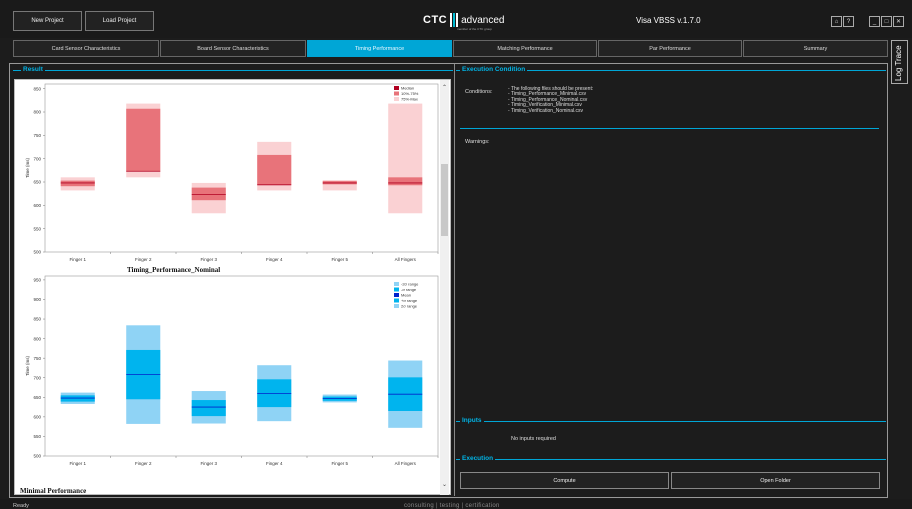 Image resolution: width=912 pixels, height=509 pixels. What do you see at coordinates (444, 87) in the screenshot?
I see `scroll-up-icon: ⌃` at bounding box center [444, 87].